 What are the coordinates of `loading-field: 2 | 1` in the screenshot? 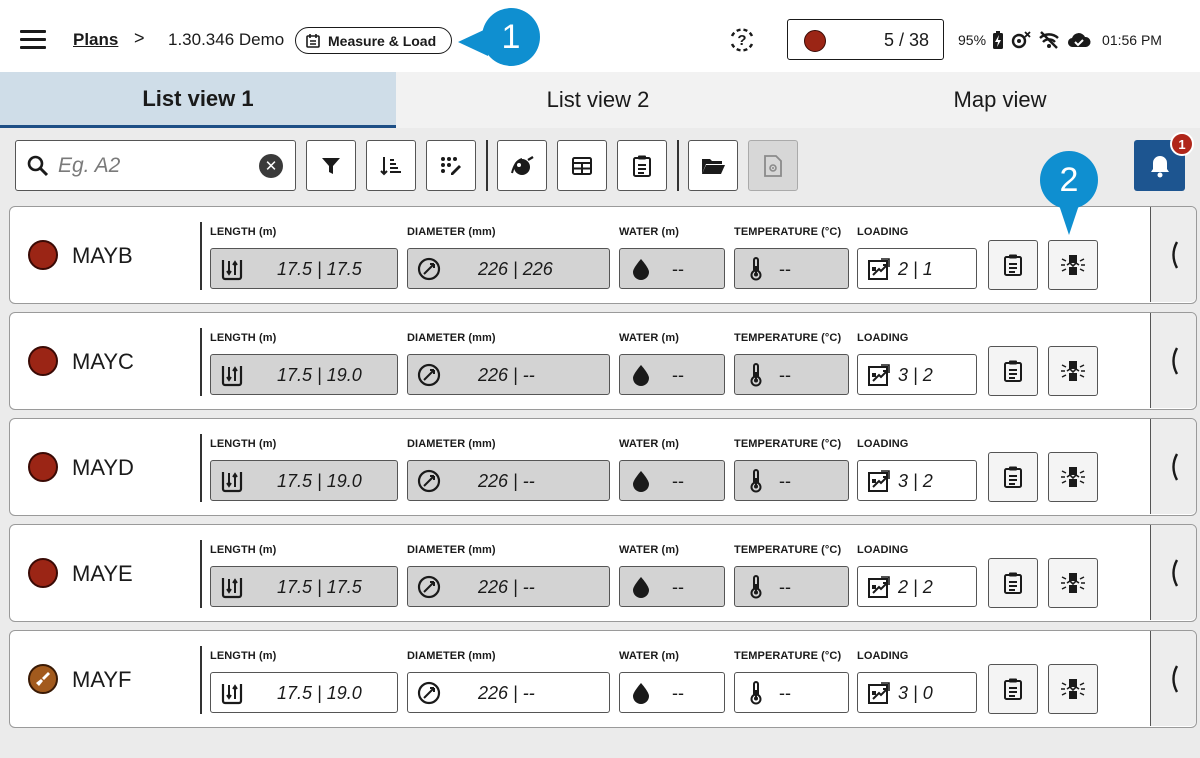 It's located at (917, 268).